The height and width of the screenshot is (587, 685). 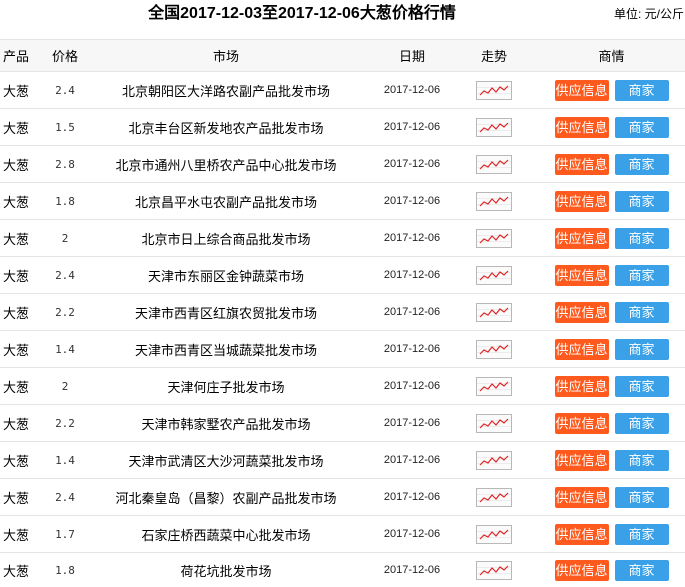 I want to click on market-cell: 天津何庄子批发市场, so click(x=226, y=386).